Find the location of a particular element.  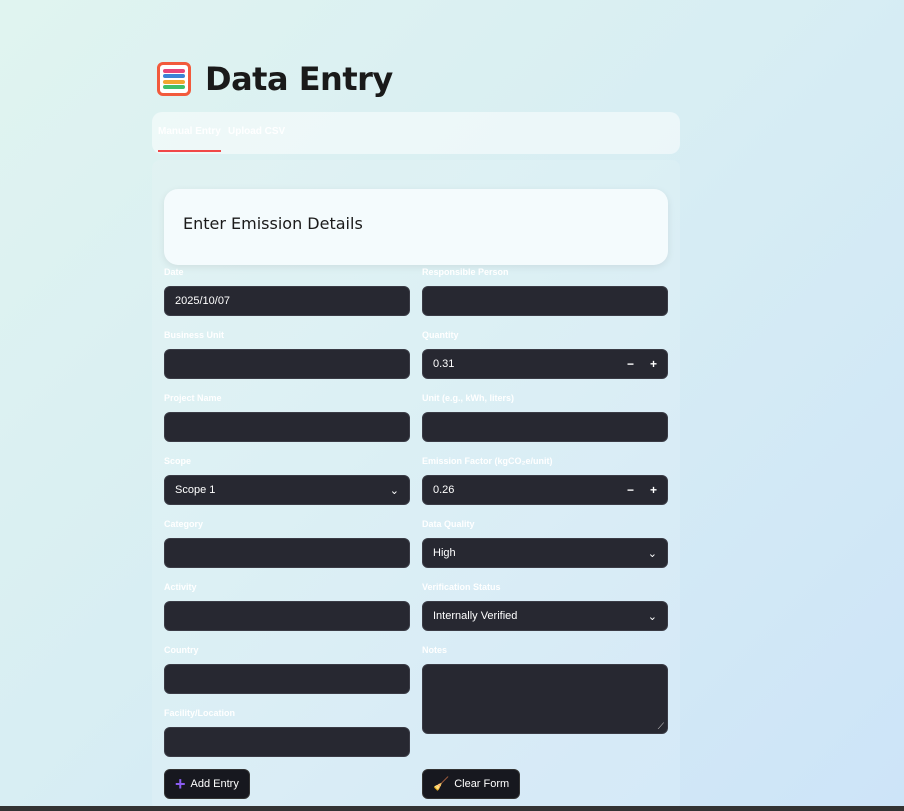

field-value: 2025/10/07 is located at coordinates (203, 301).